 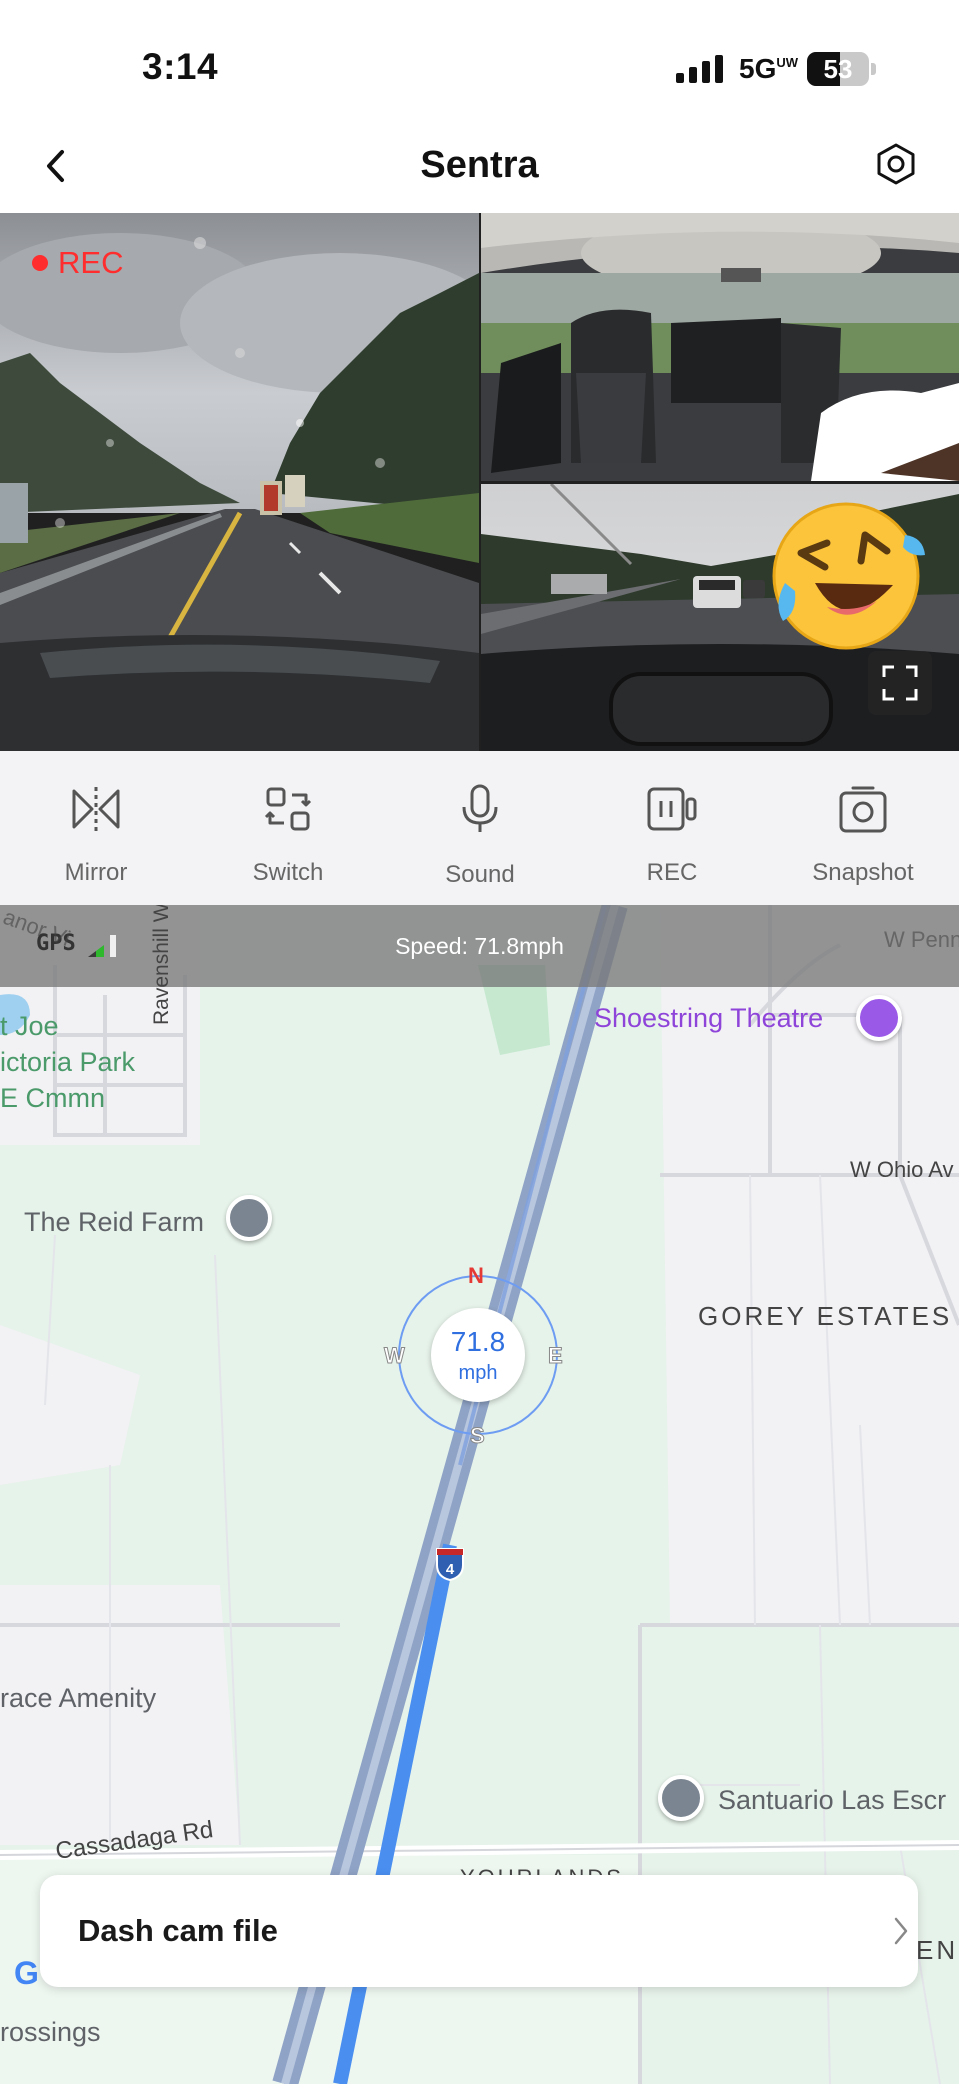 I want to click on compass-west: W, so click(x=395, y=1356).